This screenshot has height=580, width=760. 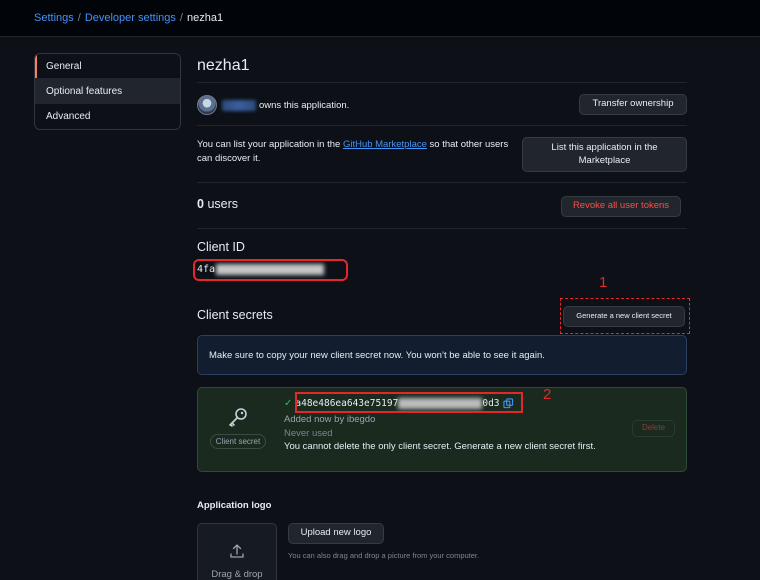 What do you see at coordinates (385, 144) in the screenshot?
I see `marketplace-link: GitHub Marketplace` at bounding box center [385, 144].